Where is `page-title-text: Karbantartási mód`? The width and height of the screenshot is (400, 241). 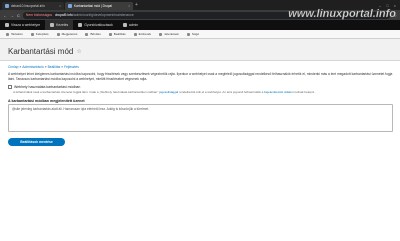 page-title-text: Karbantartási mód is located at coordinates (41, 51).